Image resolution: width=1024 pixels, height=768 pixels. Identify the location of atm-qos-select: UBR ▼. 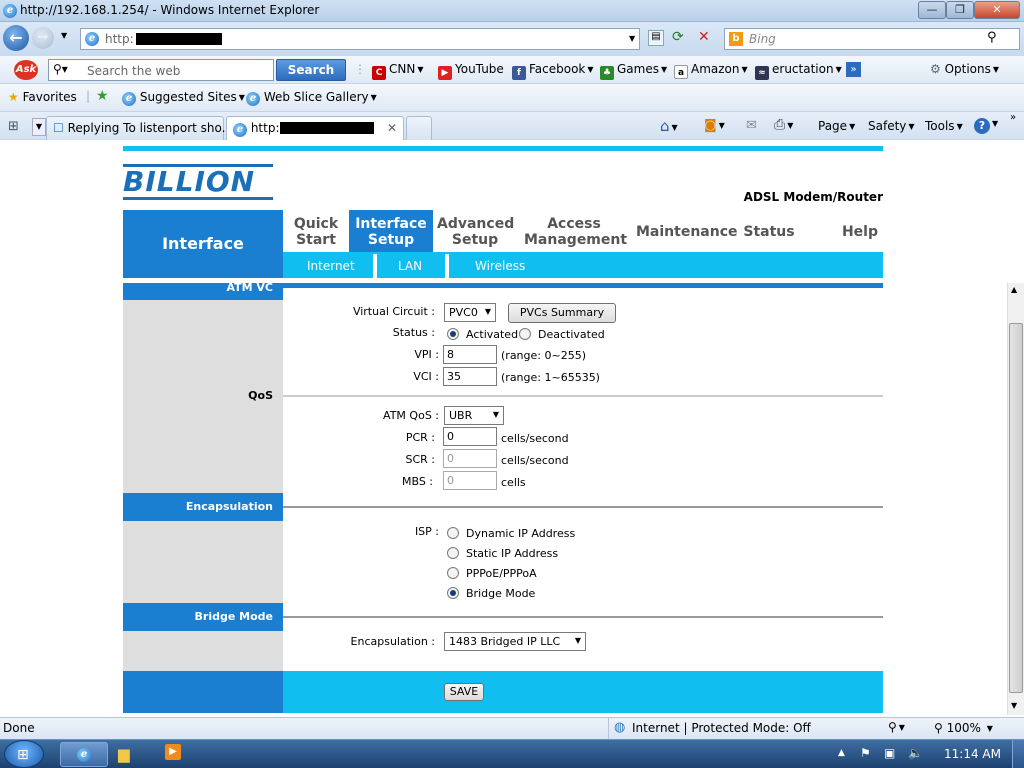
(474, 415).